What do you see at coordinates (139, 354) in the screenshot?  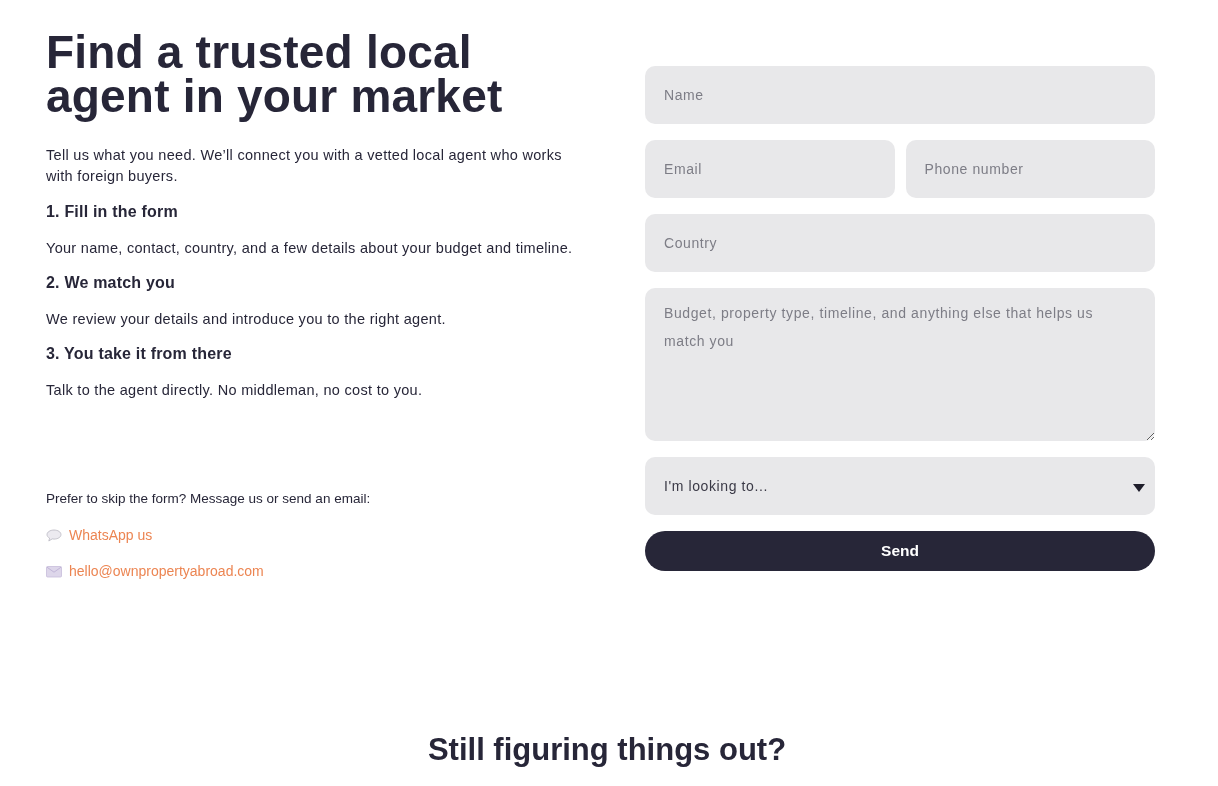 I see `step-heading: 3. You take it from there` at bounding box center [139, 354].